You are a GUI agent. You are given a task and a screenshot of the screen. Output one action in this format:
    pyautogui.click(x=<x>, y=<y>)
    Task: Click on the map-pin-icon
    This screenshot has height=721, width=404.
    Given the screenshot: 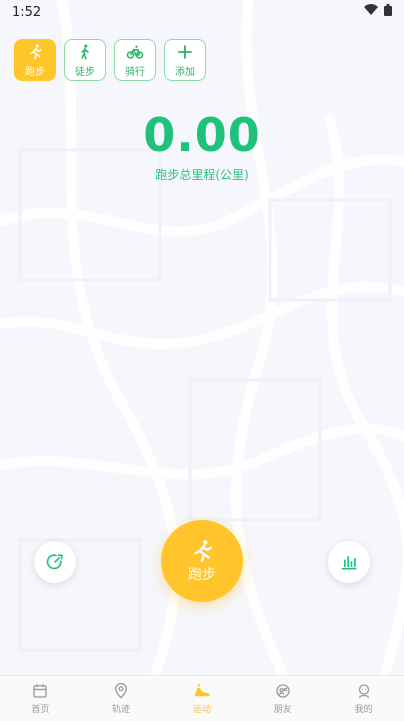 What is the action you would take?
    pyautogui.click(x=121, y=690)
    